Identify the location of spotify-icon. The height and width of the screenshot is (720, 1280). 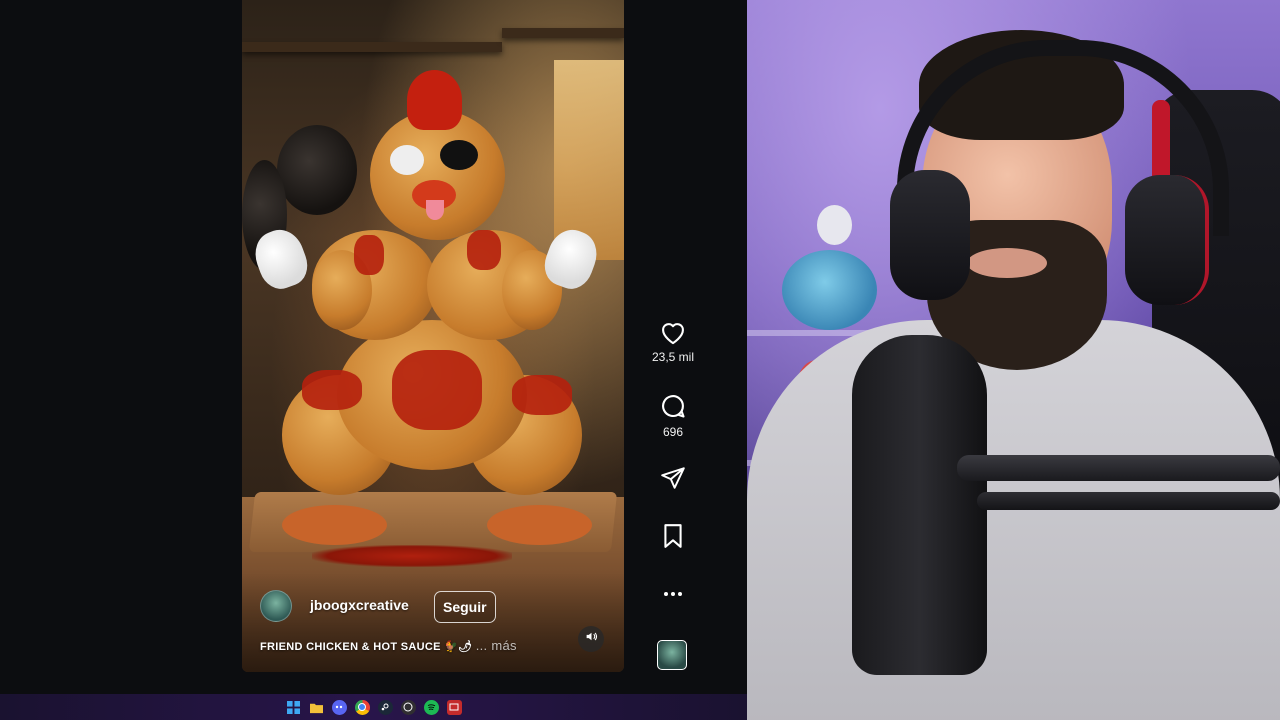
(431, 707).